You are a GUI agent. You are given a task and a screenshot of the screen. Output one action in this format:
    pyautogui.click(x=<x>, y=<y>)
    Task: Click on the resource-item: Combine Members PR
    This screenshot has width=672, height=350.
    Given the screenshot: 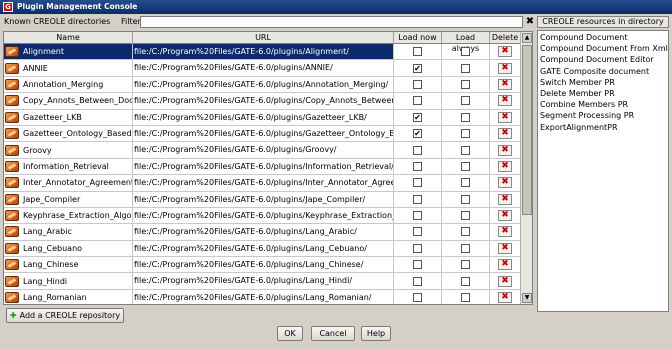 What is the action you would take?
    pyautogui.click(x=603, y=104)
    